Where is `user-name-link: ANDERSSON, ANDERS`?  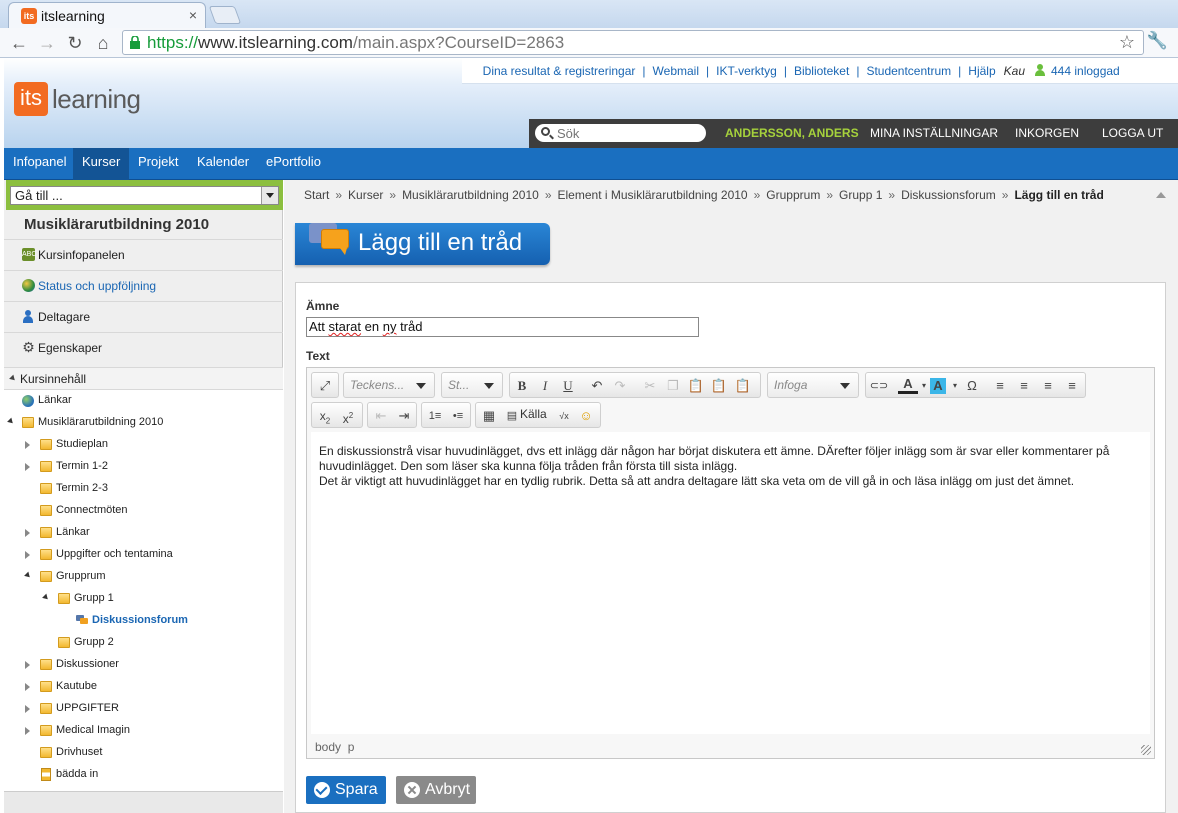 user-name-link: ANDERSSON, ANDERS is located at coordinates (792, 133).